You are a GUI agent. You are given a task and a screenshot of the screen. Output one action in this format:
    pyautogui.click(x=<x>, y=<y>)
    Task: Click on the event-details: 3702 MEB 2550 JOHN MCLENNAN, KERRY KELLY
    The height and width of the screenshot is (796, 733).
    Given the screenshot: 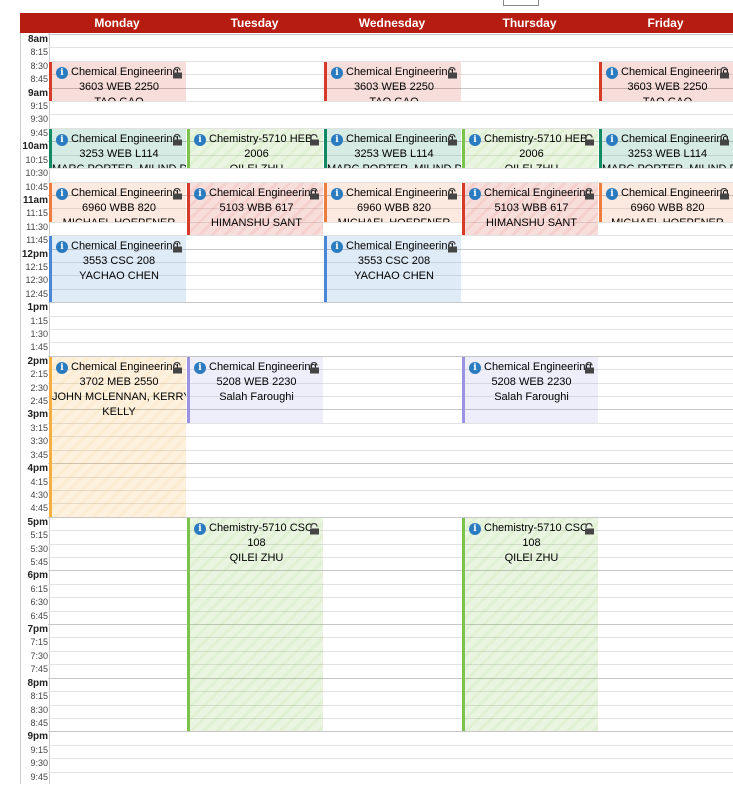 What is the action you would take?
    pyautogui.click(x=119, y=397)
    